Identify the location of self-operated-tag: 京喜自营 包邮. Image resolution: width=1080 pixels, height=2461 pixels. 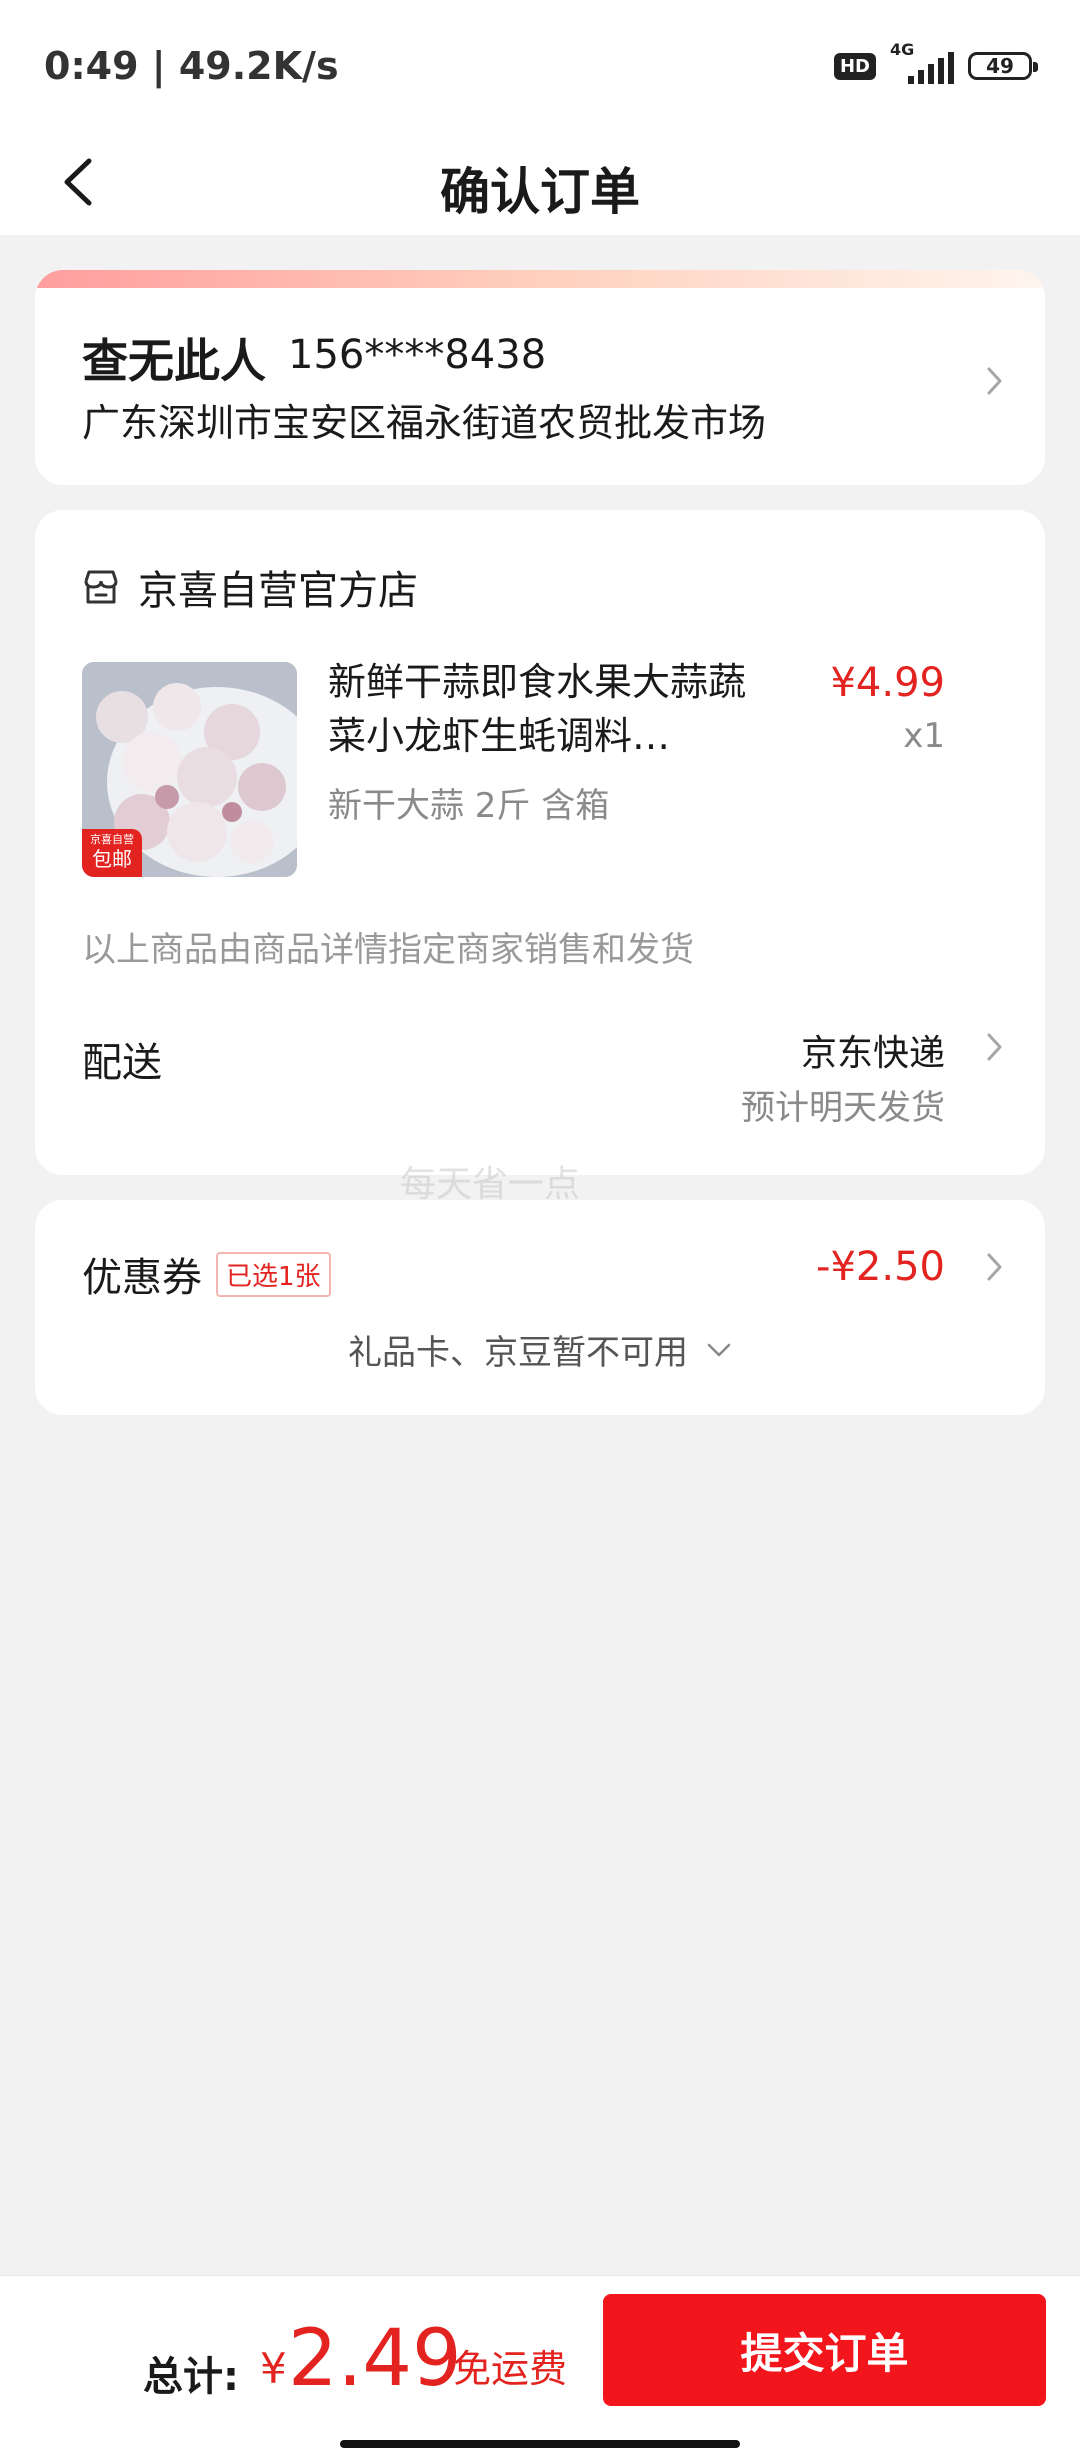
(112, 853).